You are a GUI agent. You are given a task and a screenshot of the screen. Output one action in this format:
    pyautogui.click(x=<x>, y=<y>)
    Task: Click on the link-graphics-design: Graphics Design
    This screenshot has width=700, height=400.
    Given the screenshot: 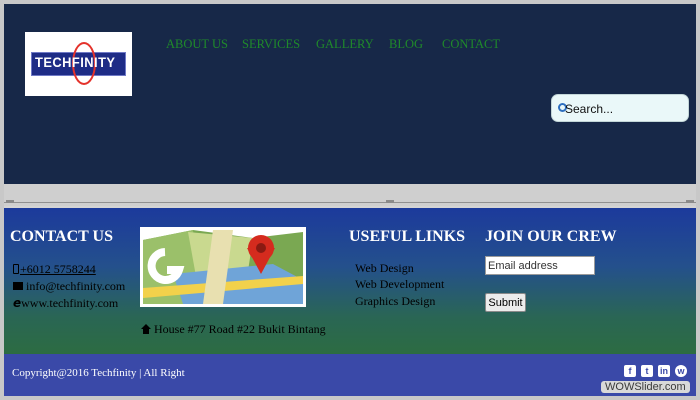 What is the action you would take?
    pyautogui.click(x=395, y=301)
    